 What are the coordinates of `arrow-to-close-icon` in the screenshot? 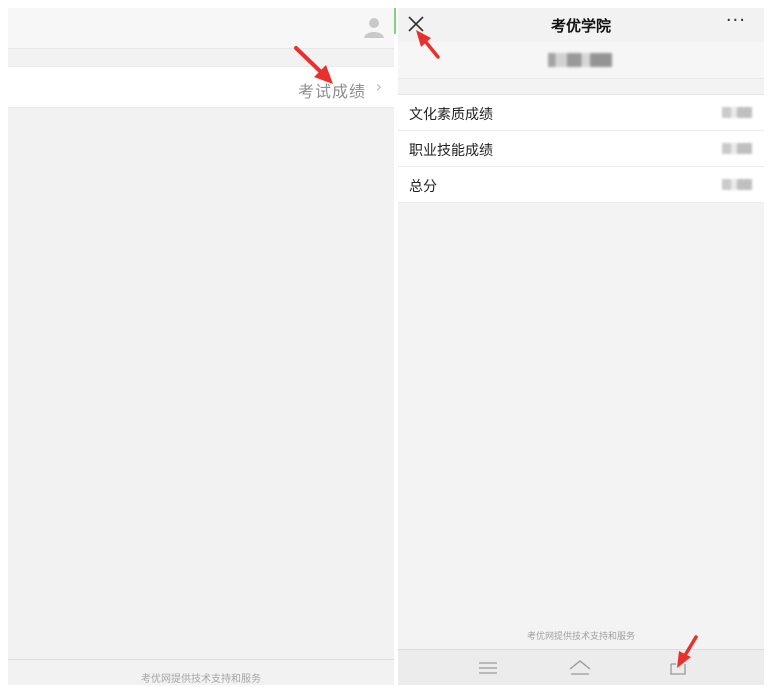 It's located at (428, 44).